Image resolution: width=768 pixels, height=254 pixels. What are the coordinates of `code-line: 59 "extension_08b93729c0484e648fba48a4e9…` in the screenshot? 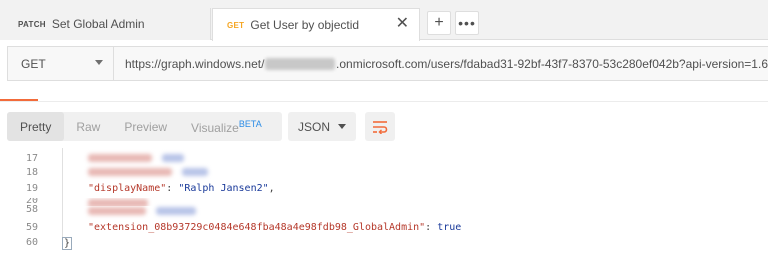 It's located at (384, 229).